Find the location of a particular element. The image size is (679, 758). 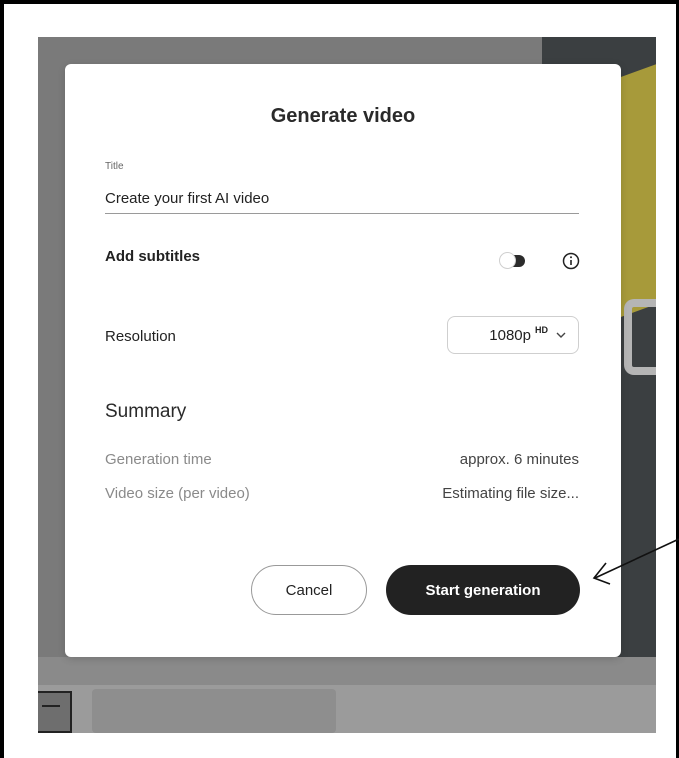

start-generation-button: Start generation is located at coordinates (483, 590).